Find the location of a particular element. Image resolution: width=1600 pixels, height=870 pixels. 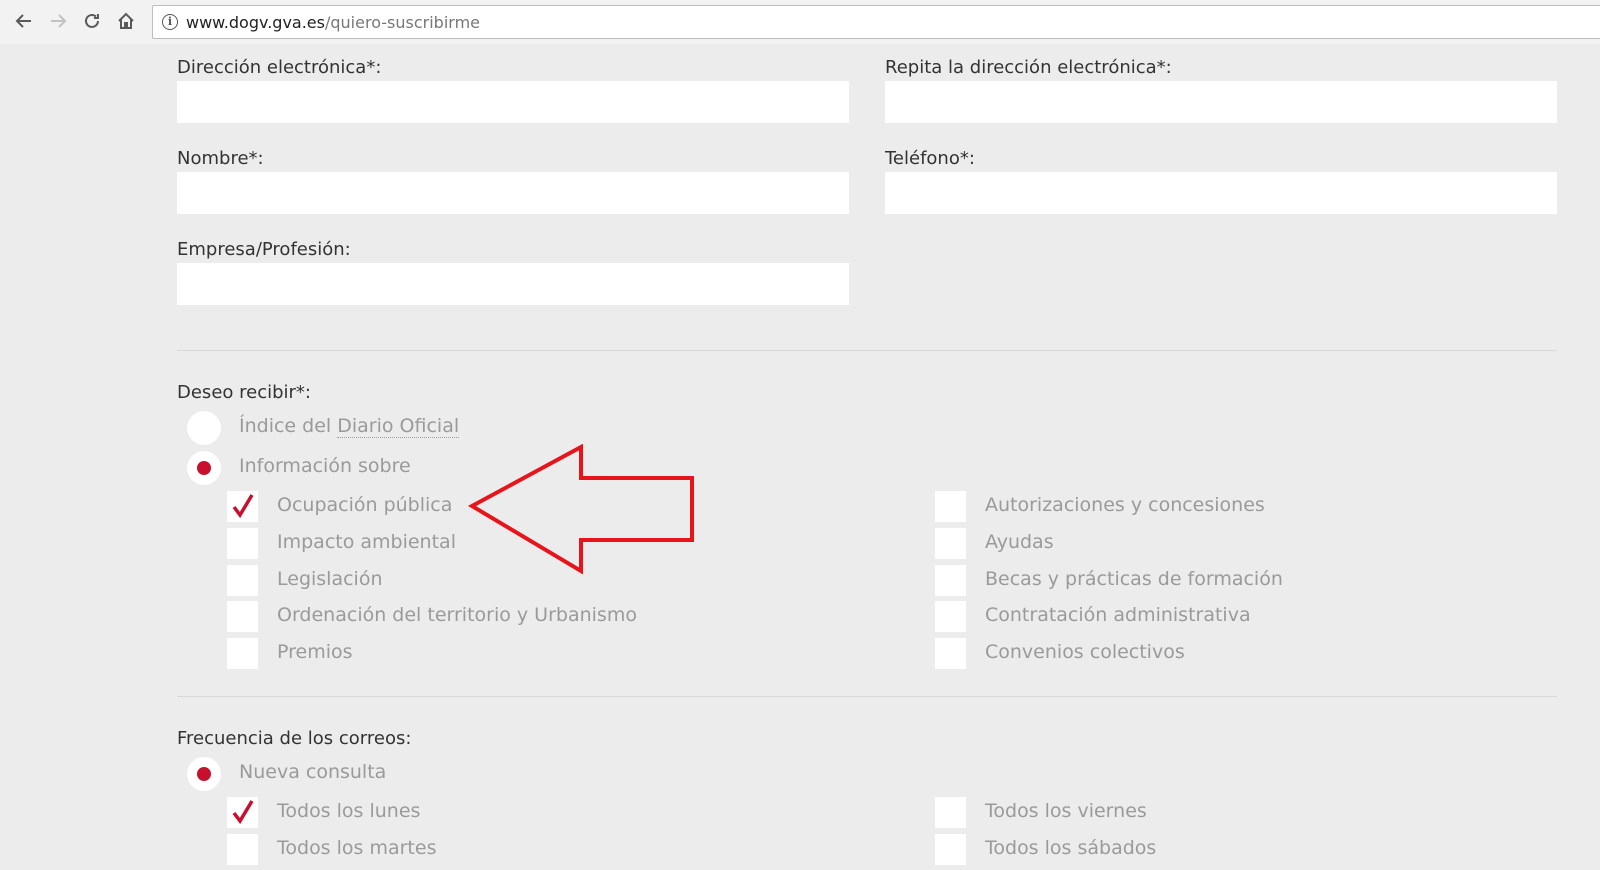

email-field is located at coordinates (513, 102).